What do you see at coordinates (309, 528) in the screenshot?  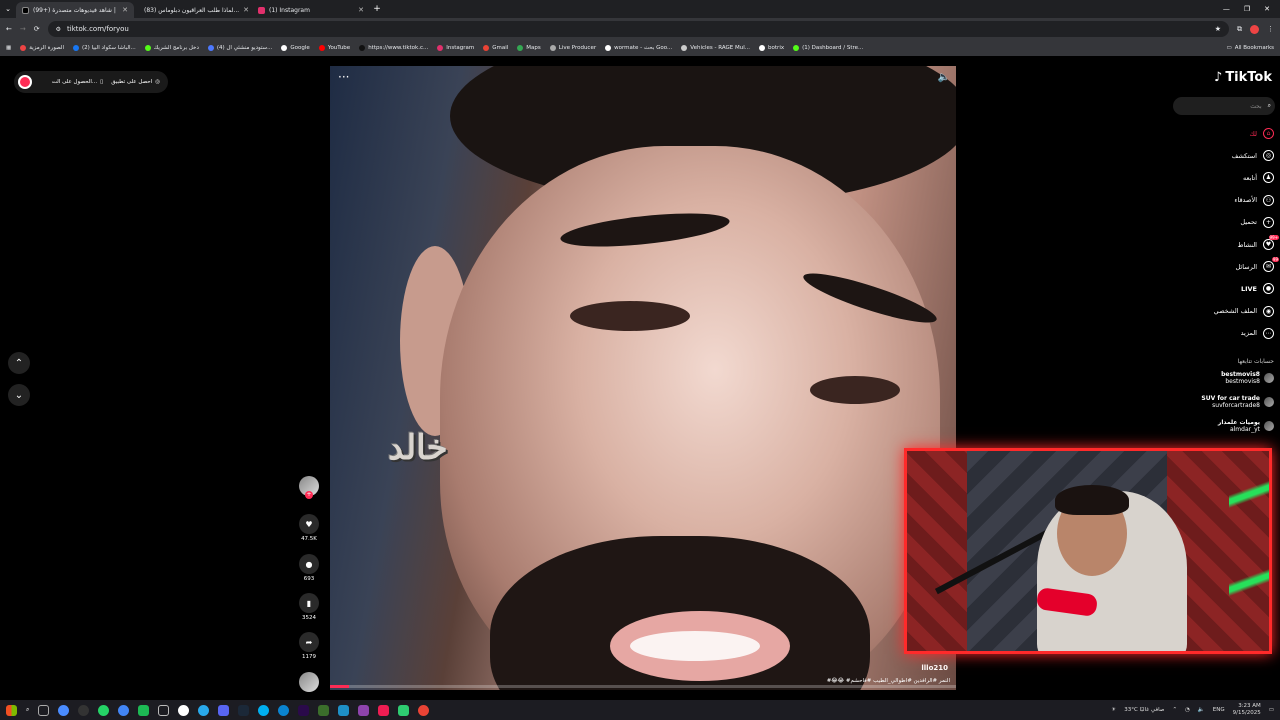 I see `like-button: ♥ 47.5K` at bounding box center [309, 528].